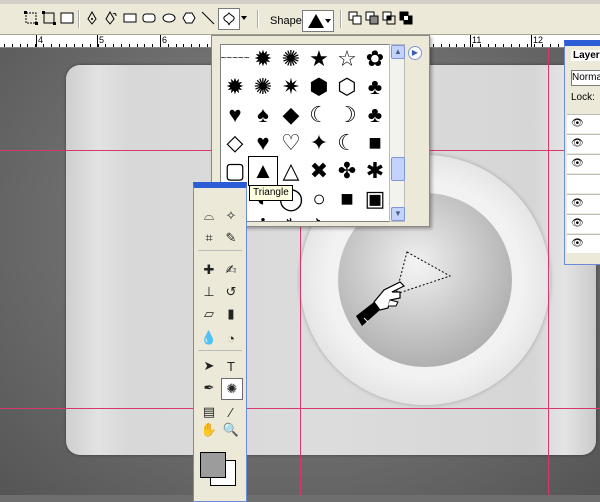 This screenshot has height=502, width=600. I want to click on shape-cell: ✱, so click(375, 171).